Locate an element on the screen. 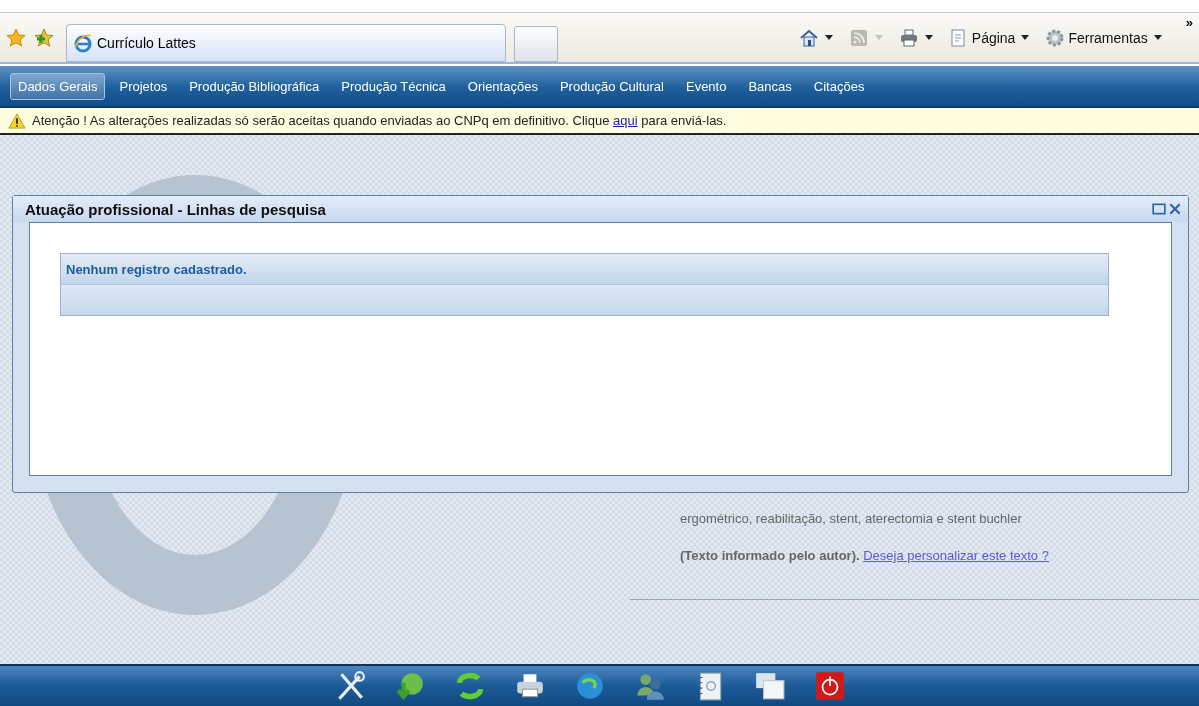 This screenshot has height=706, width=1199. empty-message: Nenhum registro cadastrado. is located at coordinates (584, 269).